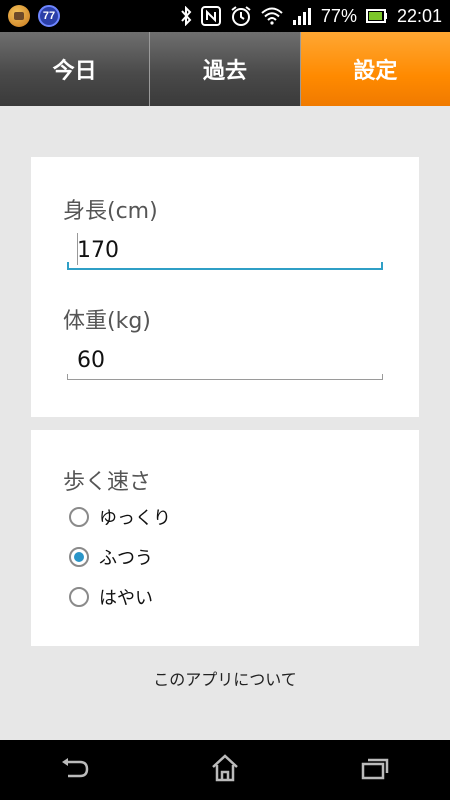 The width and height of the screenshot is (450, 800). I want to click on tab-bar: 今日 過去 設定, so click(225, 69).